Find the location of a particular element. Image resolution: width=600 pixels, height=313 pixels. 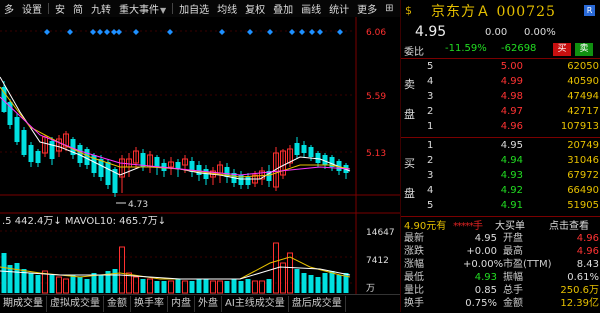

stat-row: 涨跌 +0.00 最高 4.96 is located at coordinates (500, 251).